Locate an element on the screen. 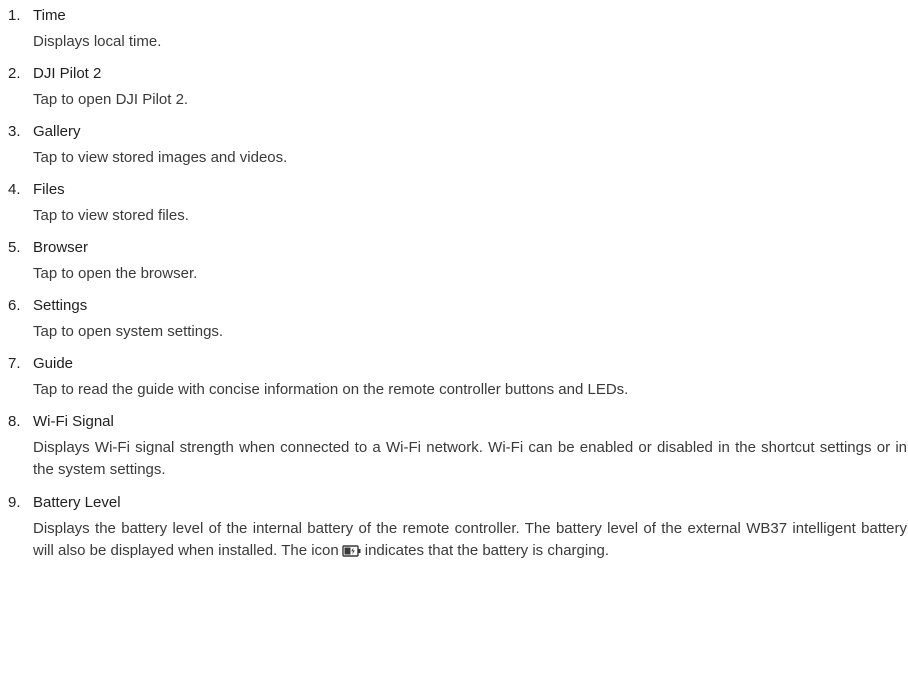  item-number: 8. is located at coordinates (14, 421).